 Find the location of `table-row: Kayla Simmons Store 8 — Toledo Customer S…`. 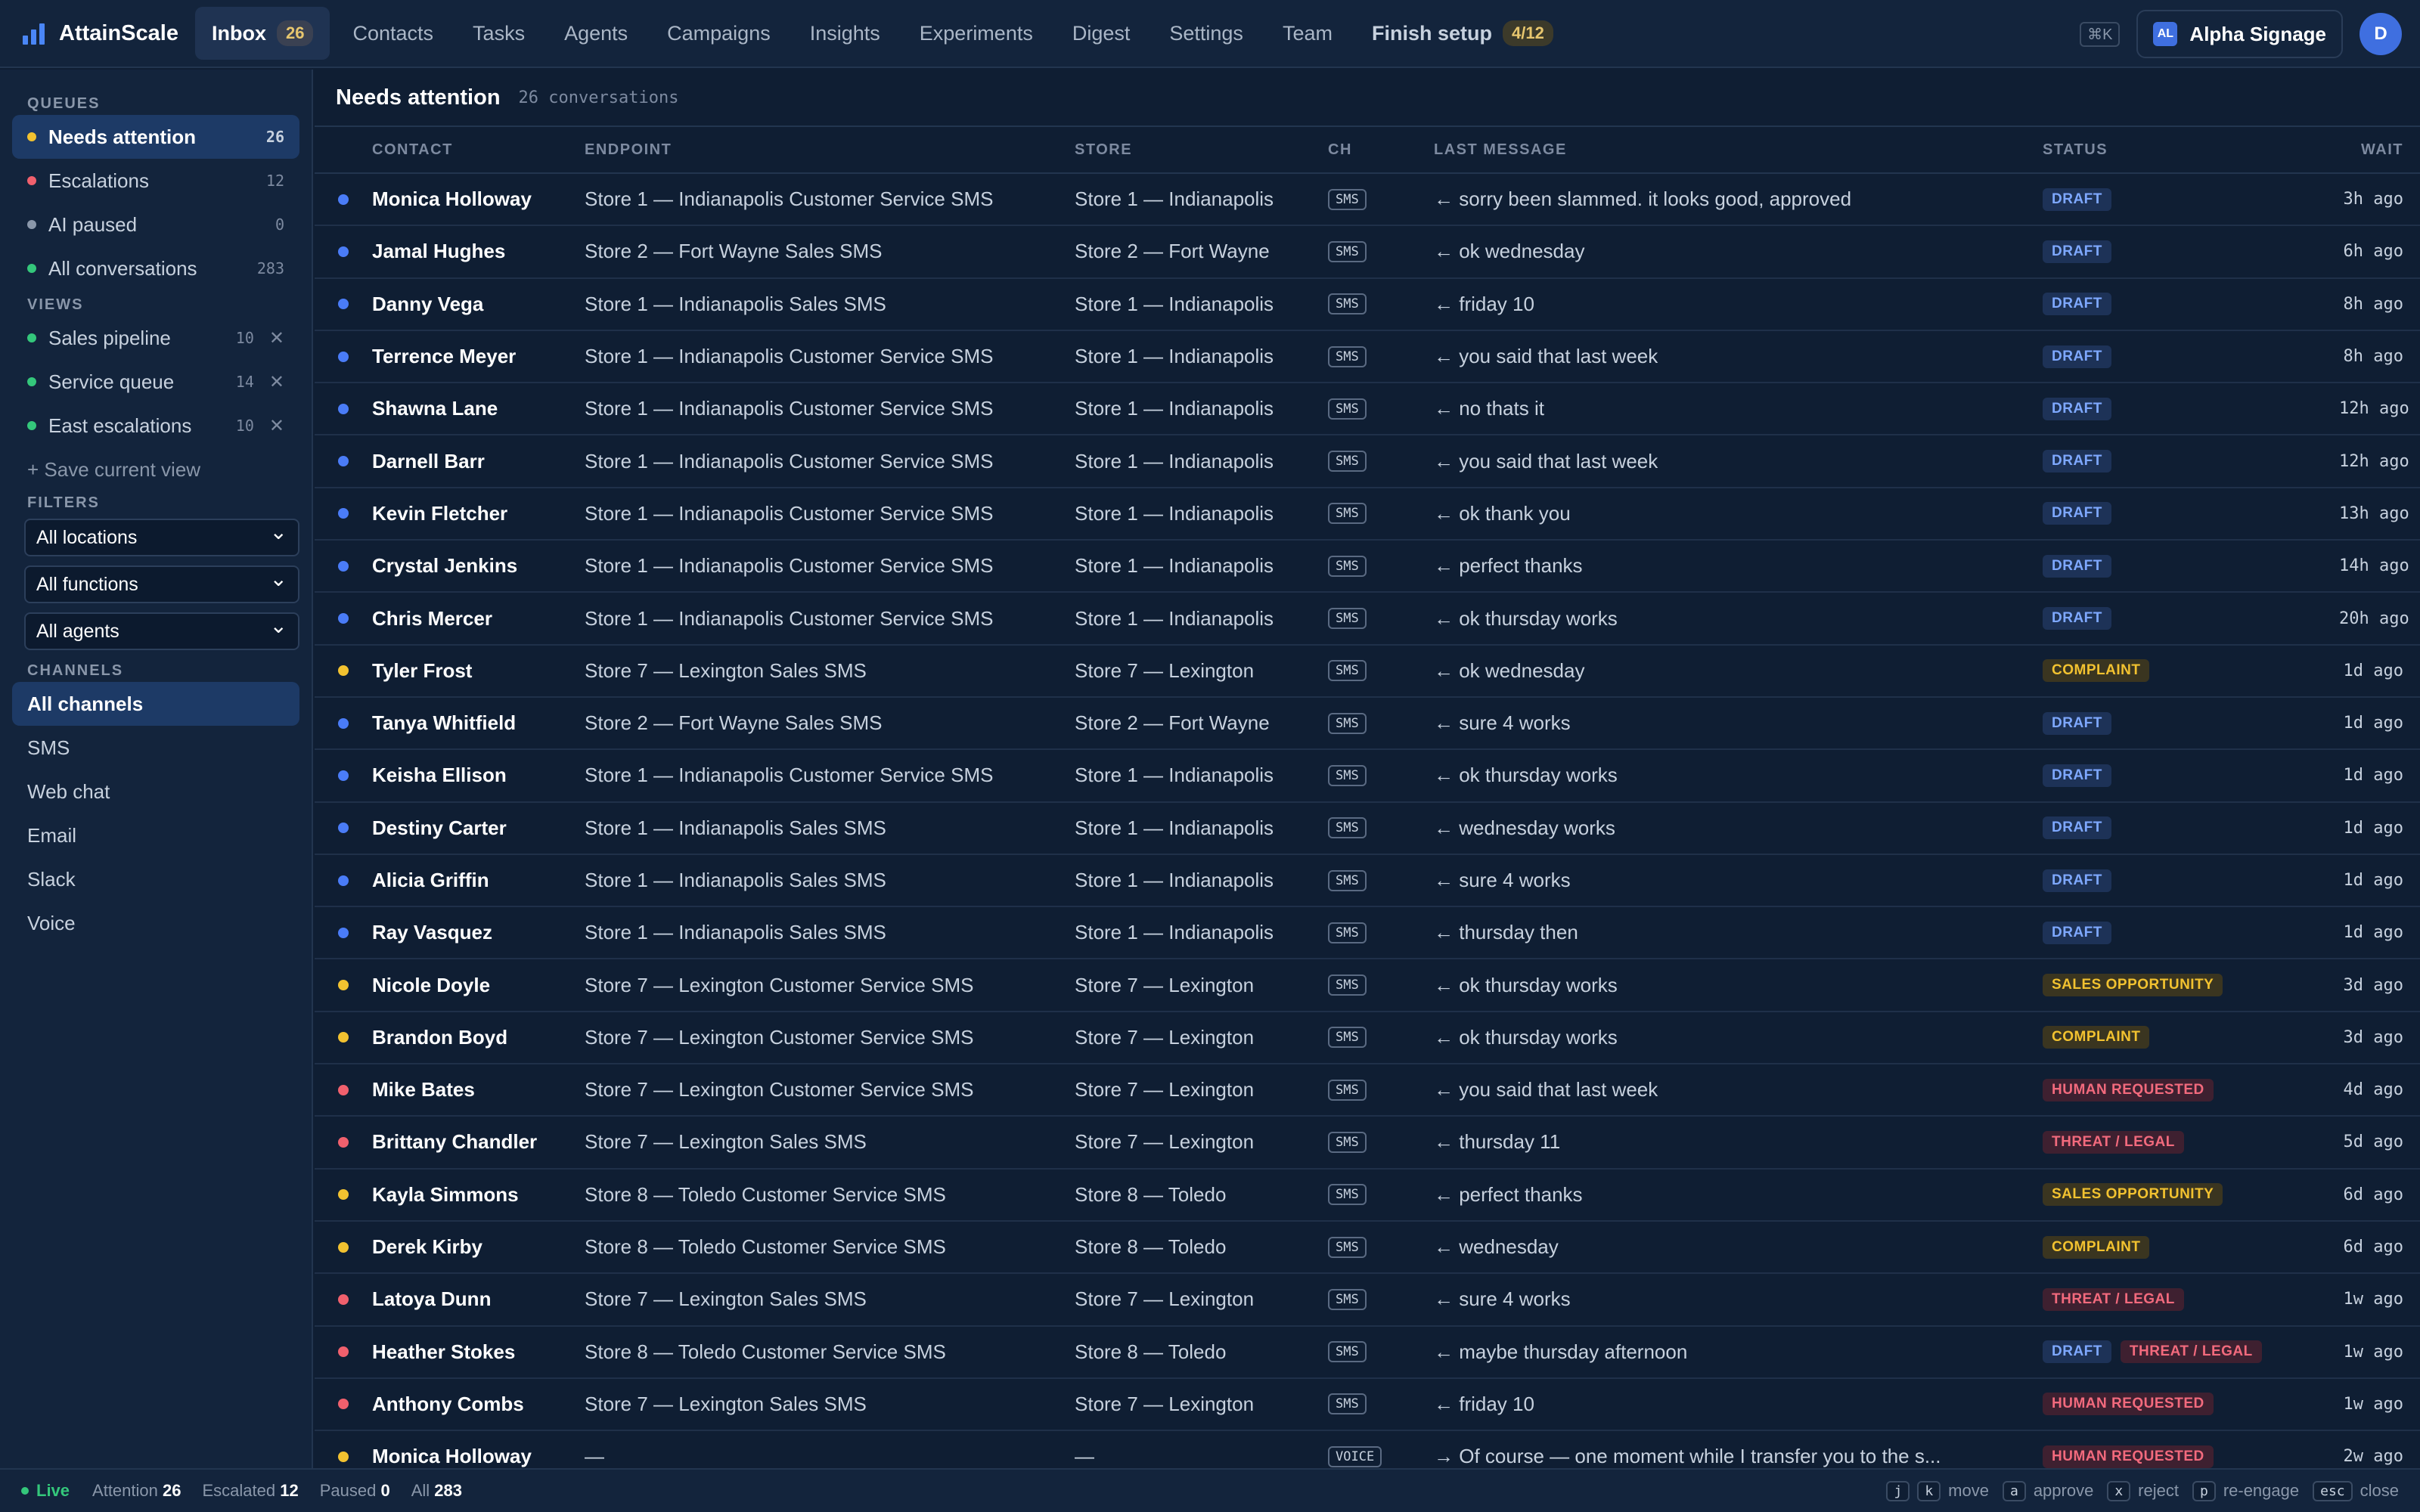

table-row: Kayla Simmons Store 8 — Toledo Customer S… is located at coordinates (1367, 1196).